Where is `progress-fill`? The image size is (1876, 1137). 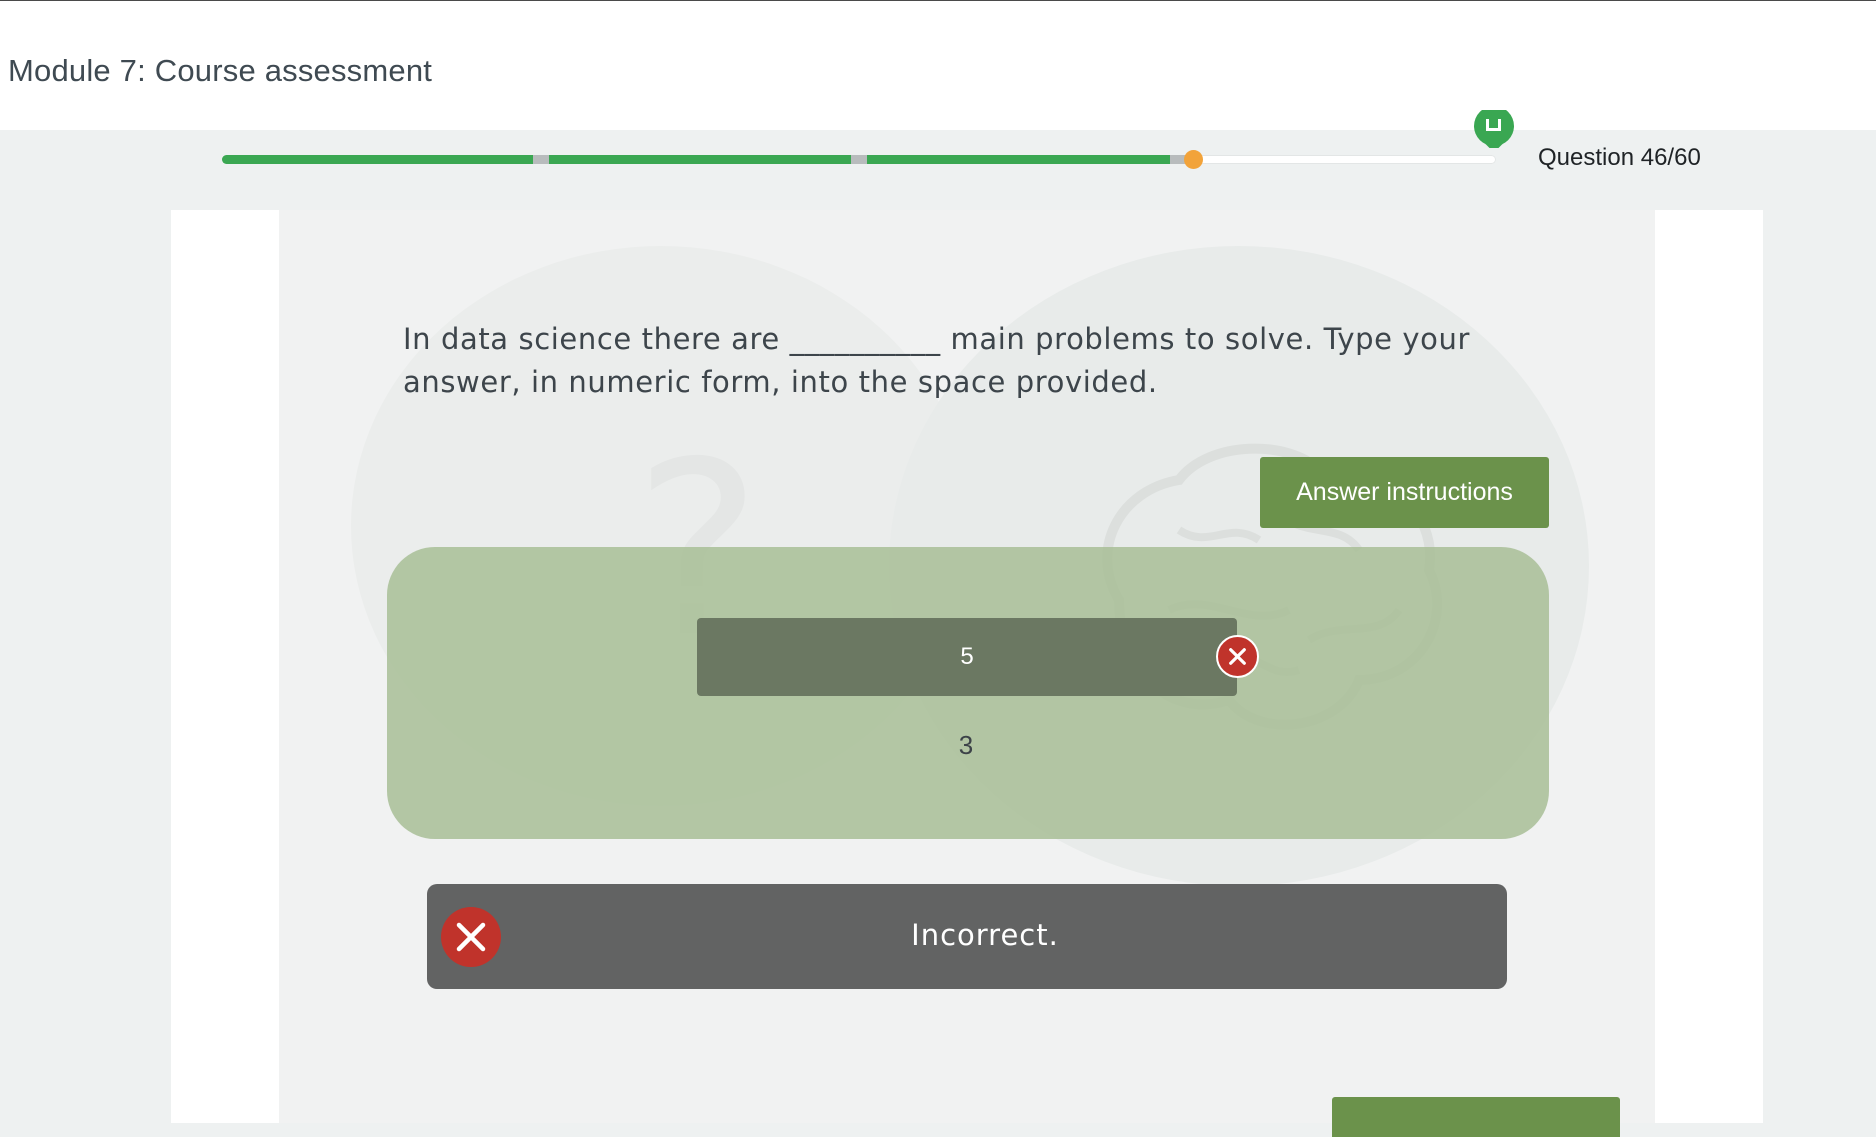 progress-fill is located at coordinates (707, 159).